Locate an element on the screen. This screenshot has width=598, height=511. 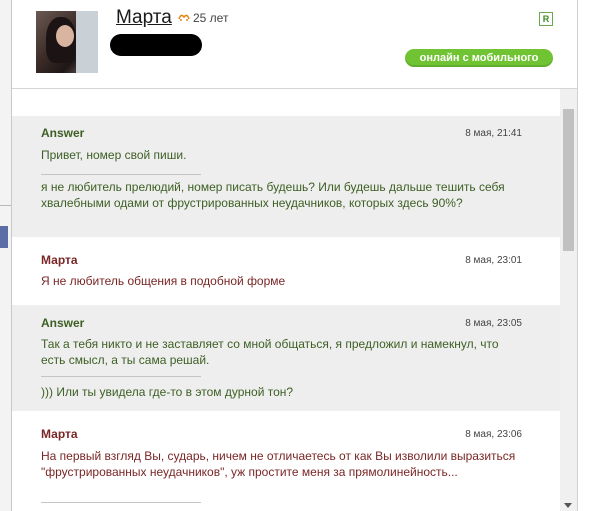
zodiac-icon is located at coordinates (184, 17).